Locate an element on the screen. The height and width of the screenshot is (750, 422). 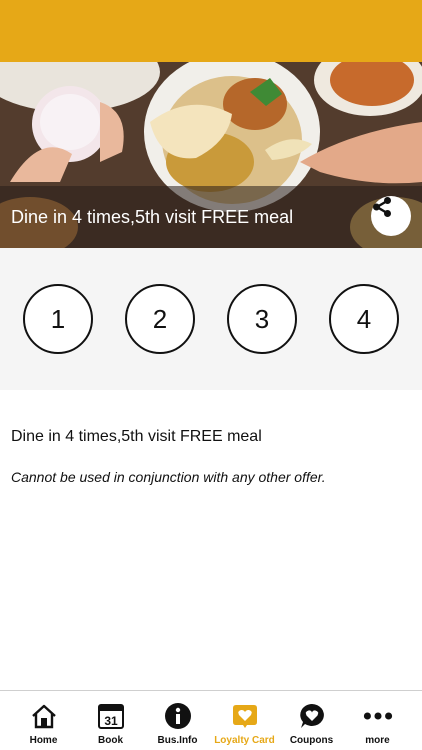
stamp-4: 4 is located at coordinates (364, 319).